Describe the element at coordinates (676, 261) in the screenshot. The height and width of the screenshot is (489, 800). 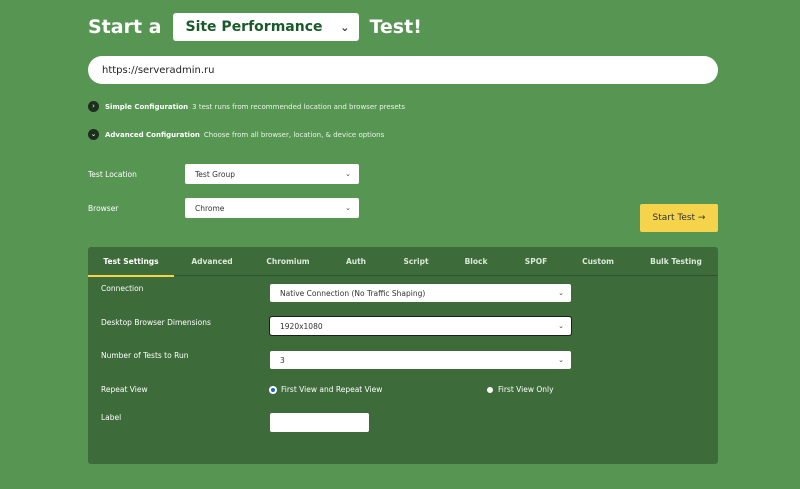
I see `tab-bulk-testing: Bulk Testing` at that location.